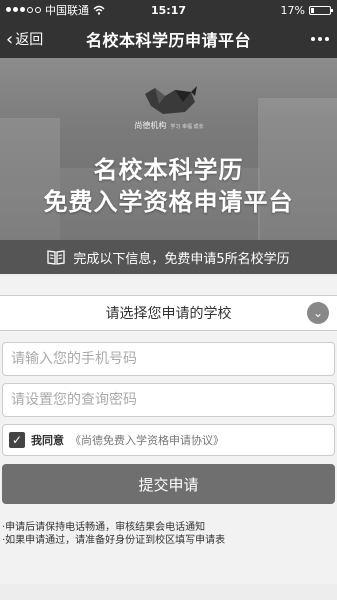 Image resolution: width=337 pixels, height=600 pixels. I want to click on bull-logo-icon, so click(171, 100).